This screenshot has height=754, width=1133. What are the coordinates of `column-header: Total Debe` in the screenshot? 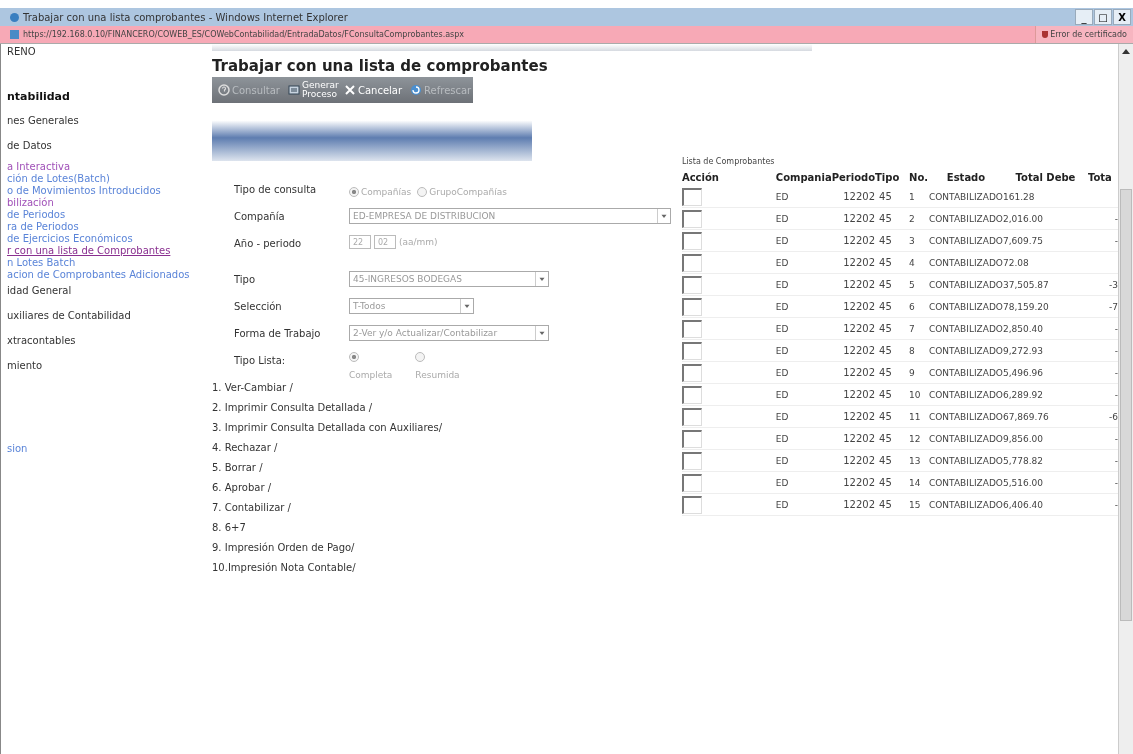 It's located at (1045, 177).